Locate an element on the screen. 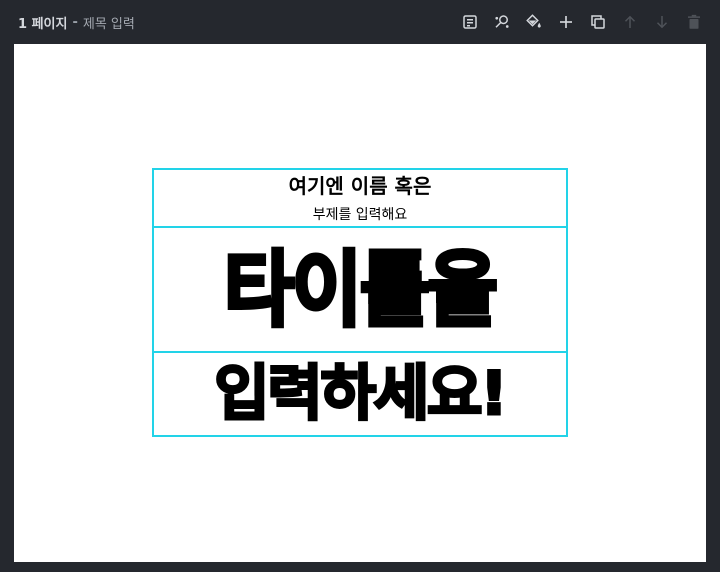 This screenshot has width=720, height=572. page-title-input: 제목 입력 is located at coordinates (109, 22).